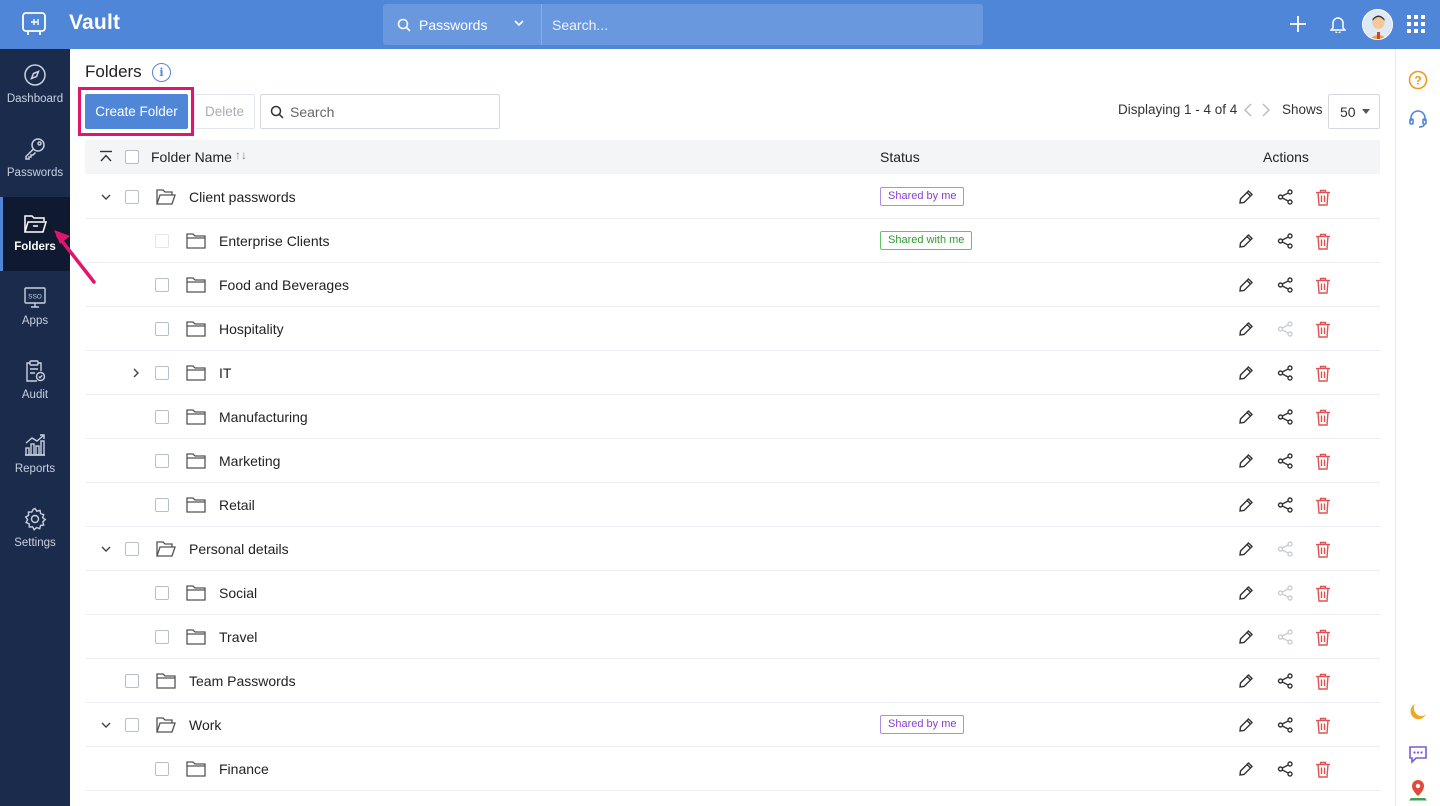 The image size is (1440, 806). What do you see at coordinates (35, 160) in the screenshot?
I see `sidebar-item-passwords: Passwords` at bounding box center [35, 160].